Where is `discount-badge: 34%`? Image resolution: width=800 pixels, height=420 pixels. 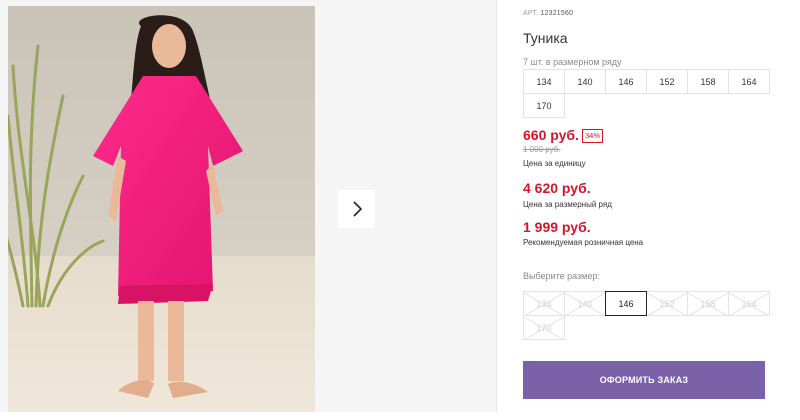 discount-badge: 34% is located at coordinates (593, 136).